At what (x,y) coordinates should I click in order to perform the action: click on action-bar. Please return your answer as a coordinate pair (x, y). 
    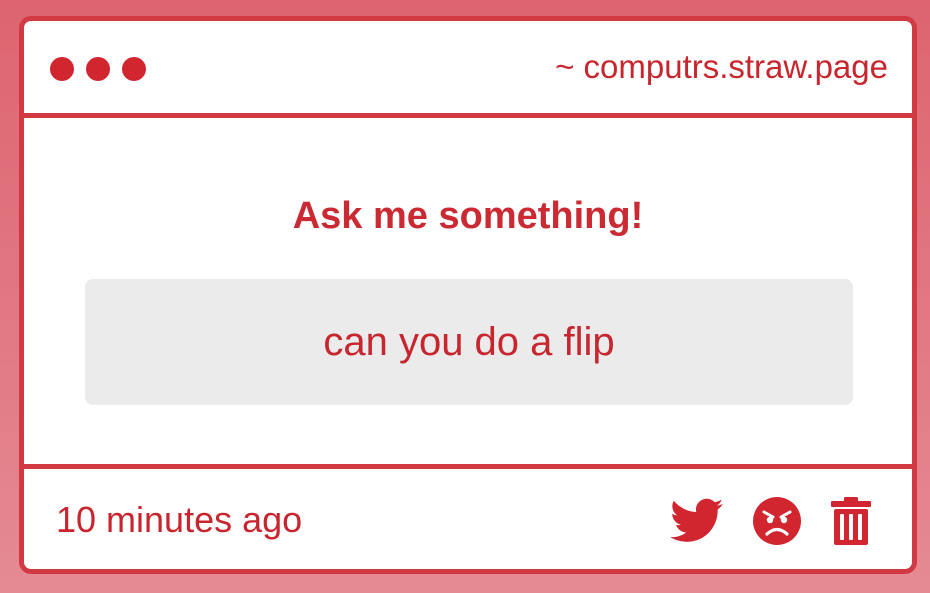
    Looking at the image, I should click on (771, 521).